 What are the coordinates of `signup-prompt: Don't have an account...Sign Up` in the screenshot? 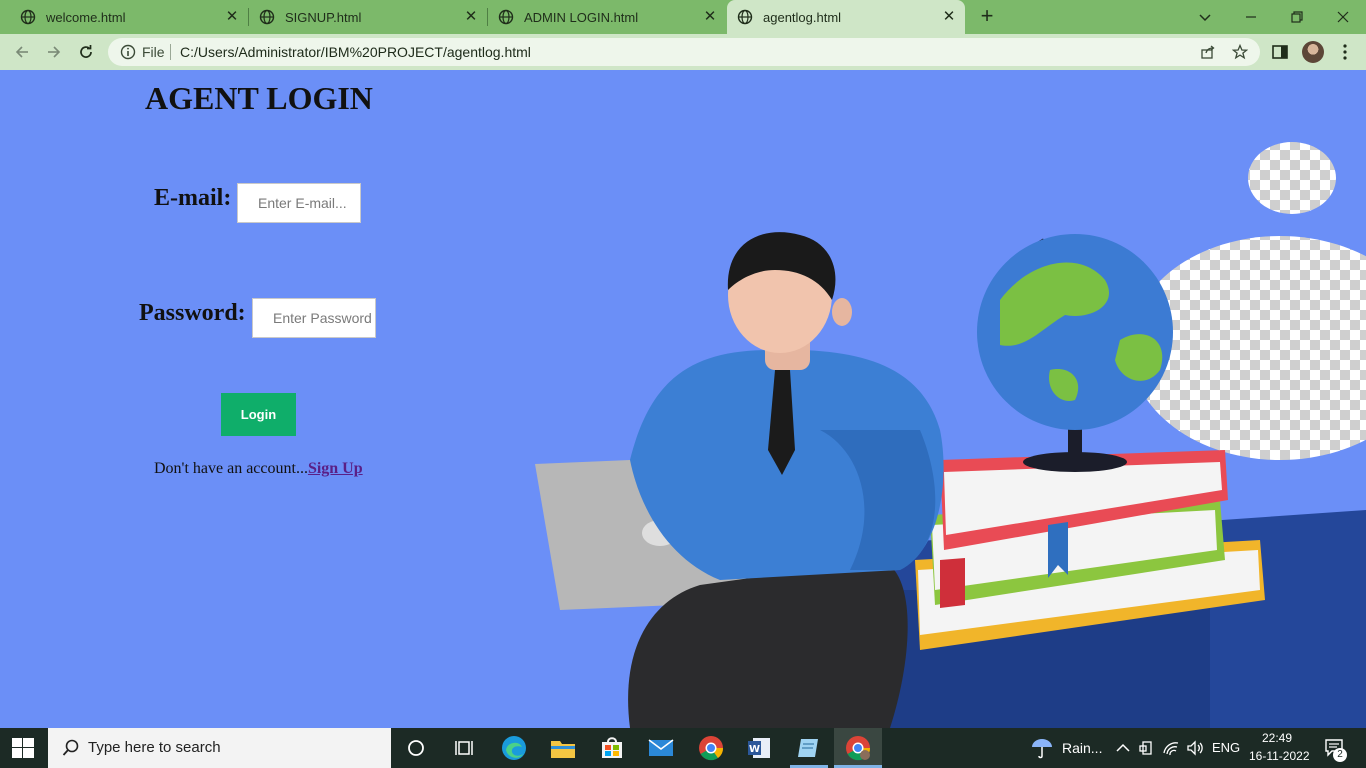 It's located at (258, 469).